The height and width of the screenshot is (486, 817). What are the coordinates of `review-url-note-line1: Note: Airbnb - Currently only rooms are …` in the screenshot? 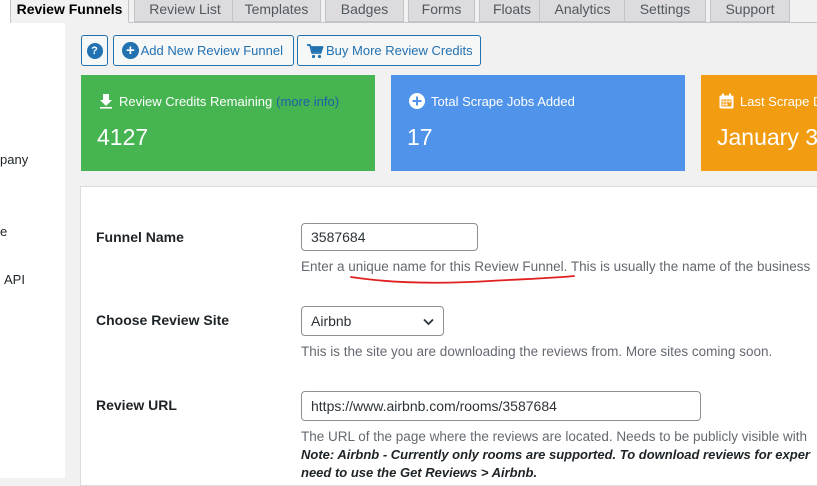 It's located at (555, 454).